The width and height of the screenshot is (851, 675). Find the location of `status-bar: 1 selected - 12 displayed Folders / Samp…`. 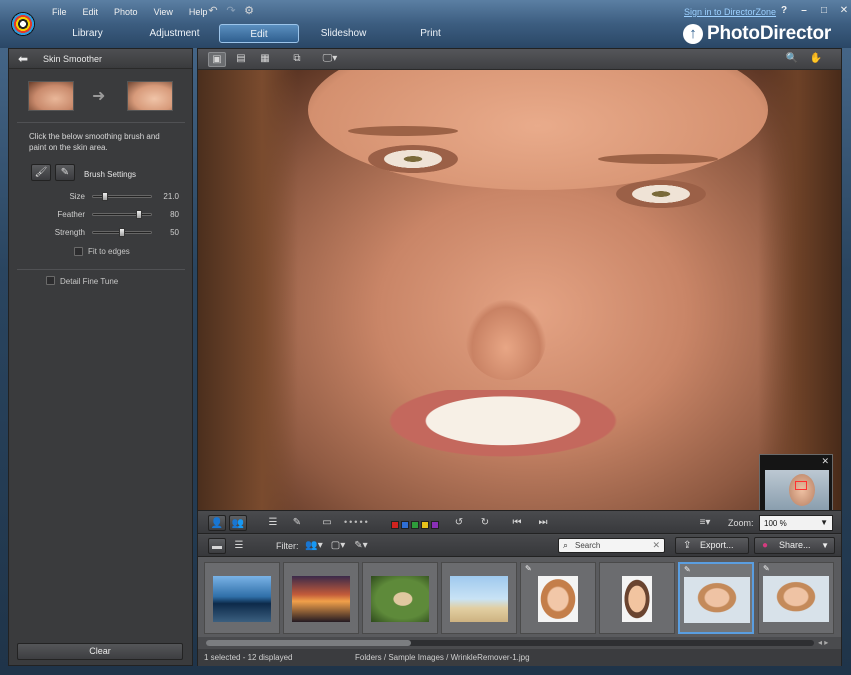

status-bar: 1 selected - 12 displayed Folders / Samp… is located at coordinates (519, 657).